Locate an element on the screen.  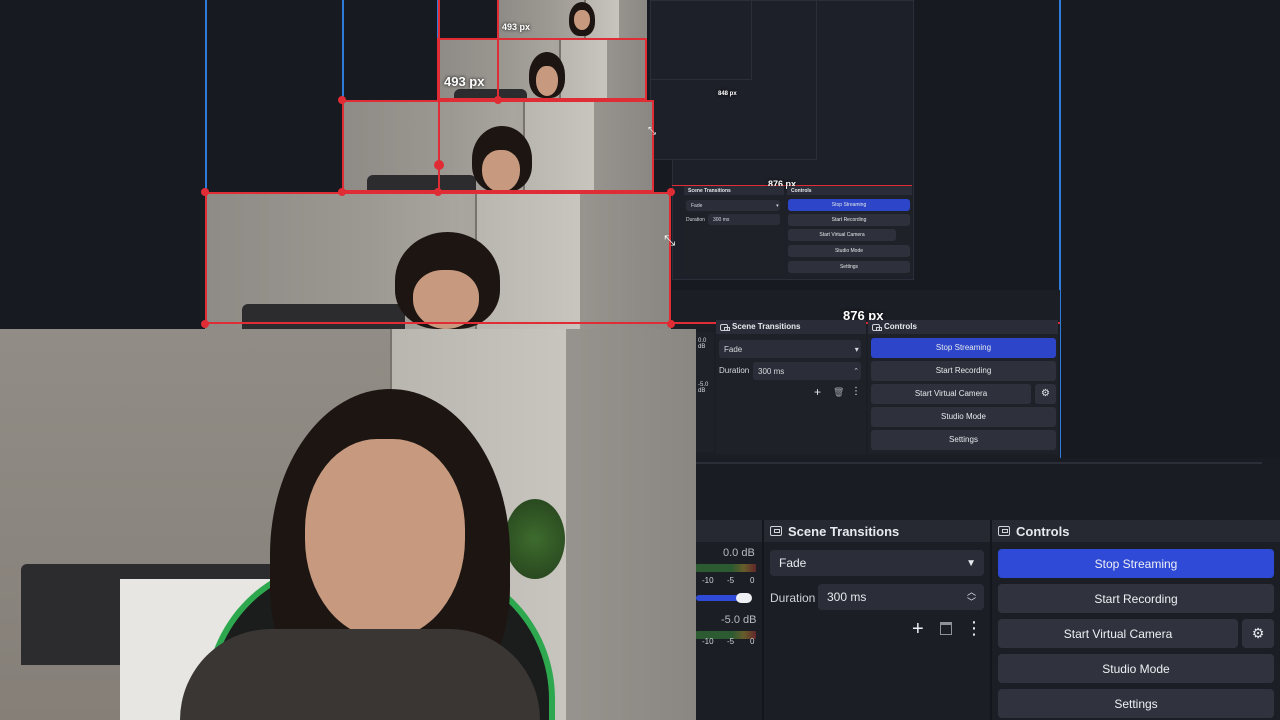
audio-mixer-header is located at coordinates (729, 531).